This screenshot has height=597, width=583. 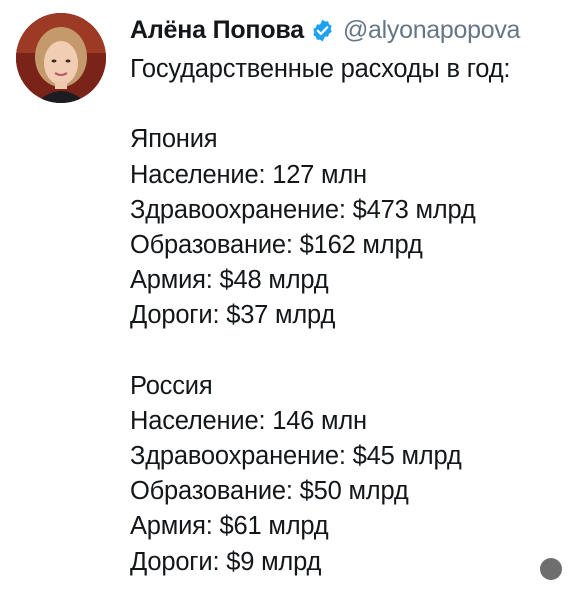 What do you see at coordinates (431, 30) in the screenshot?
I see `author-handle: @alyonapopova` at bounding box center [431, 30].